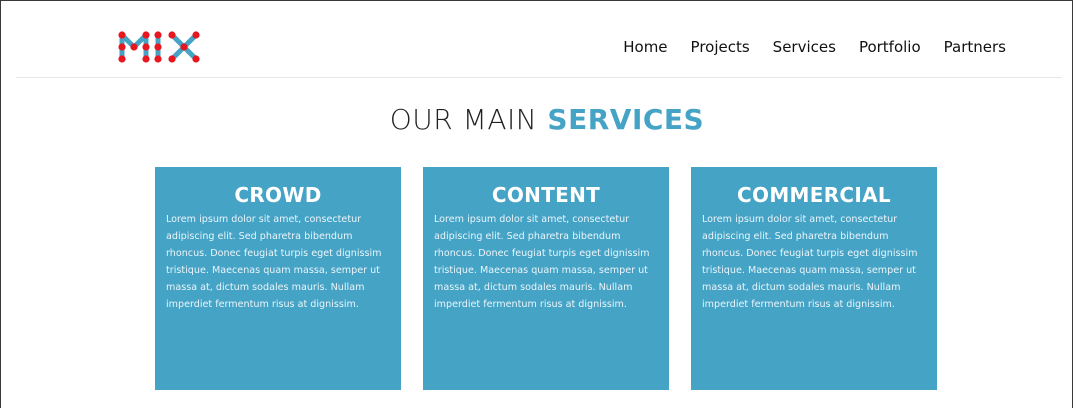 The image size is (1073, 408). I want to click on services-heading: OUR MAIN SERVICES, so click(536, 119).